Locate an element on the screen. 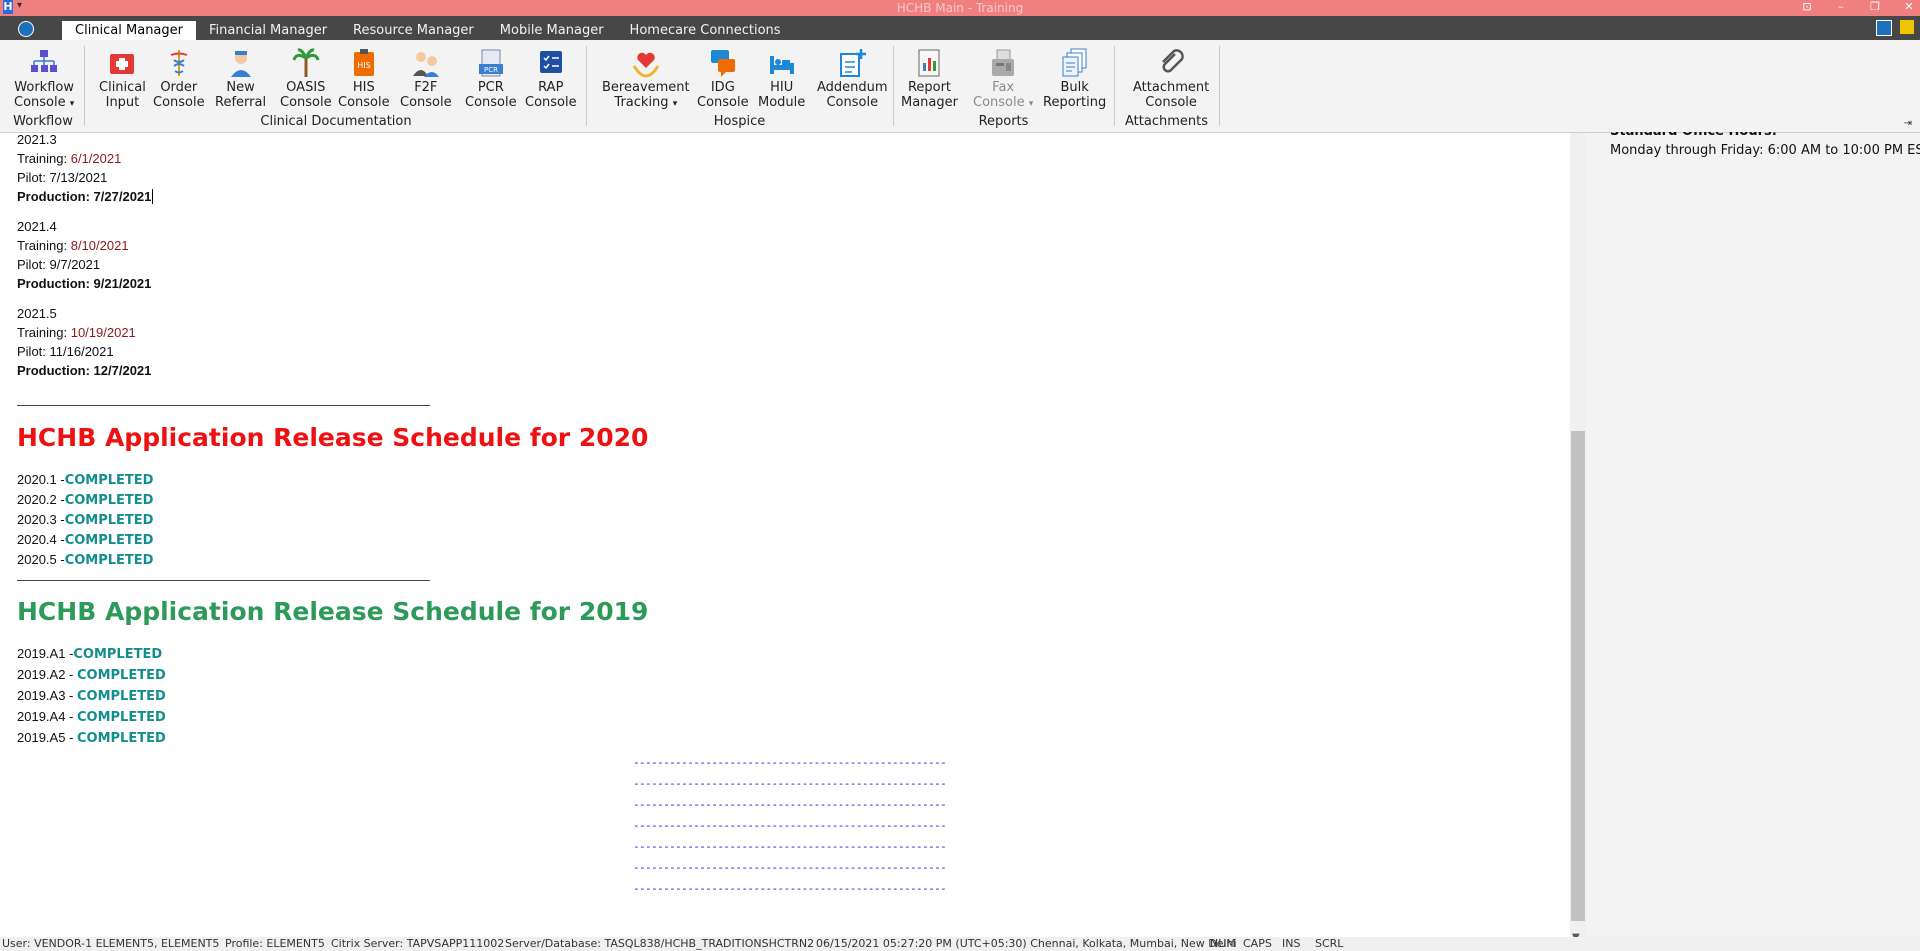 The width and height of the screenshot is (1920, 951). title-bar: H ▾ HCHB Main - Training ⊡ – ❐ ✕ is located at coordinates (960, 8).